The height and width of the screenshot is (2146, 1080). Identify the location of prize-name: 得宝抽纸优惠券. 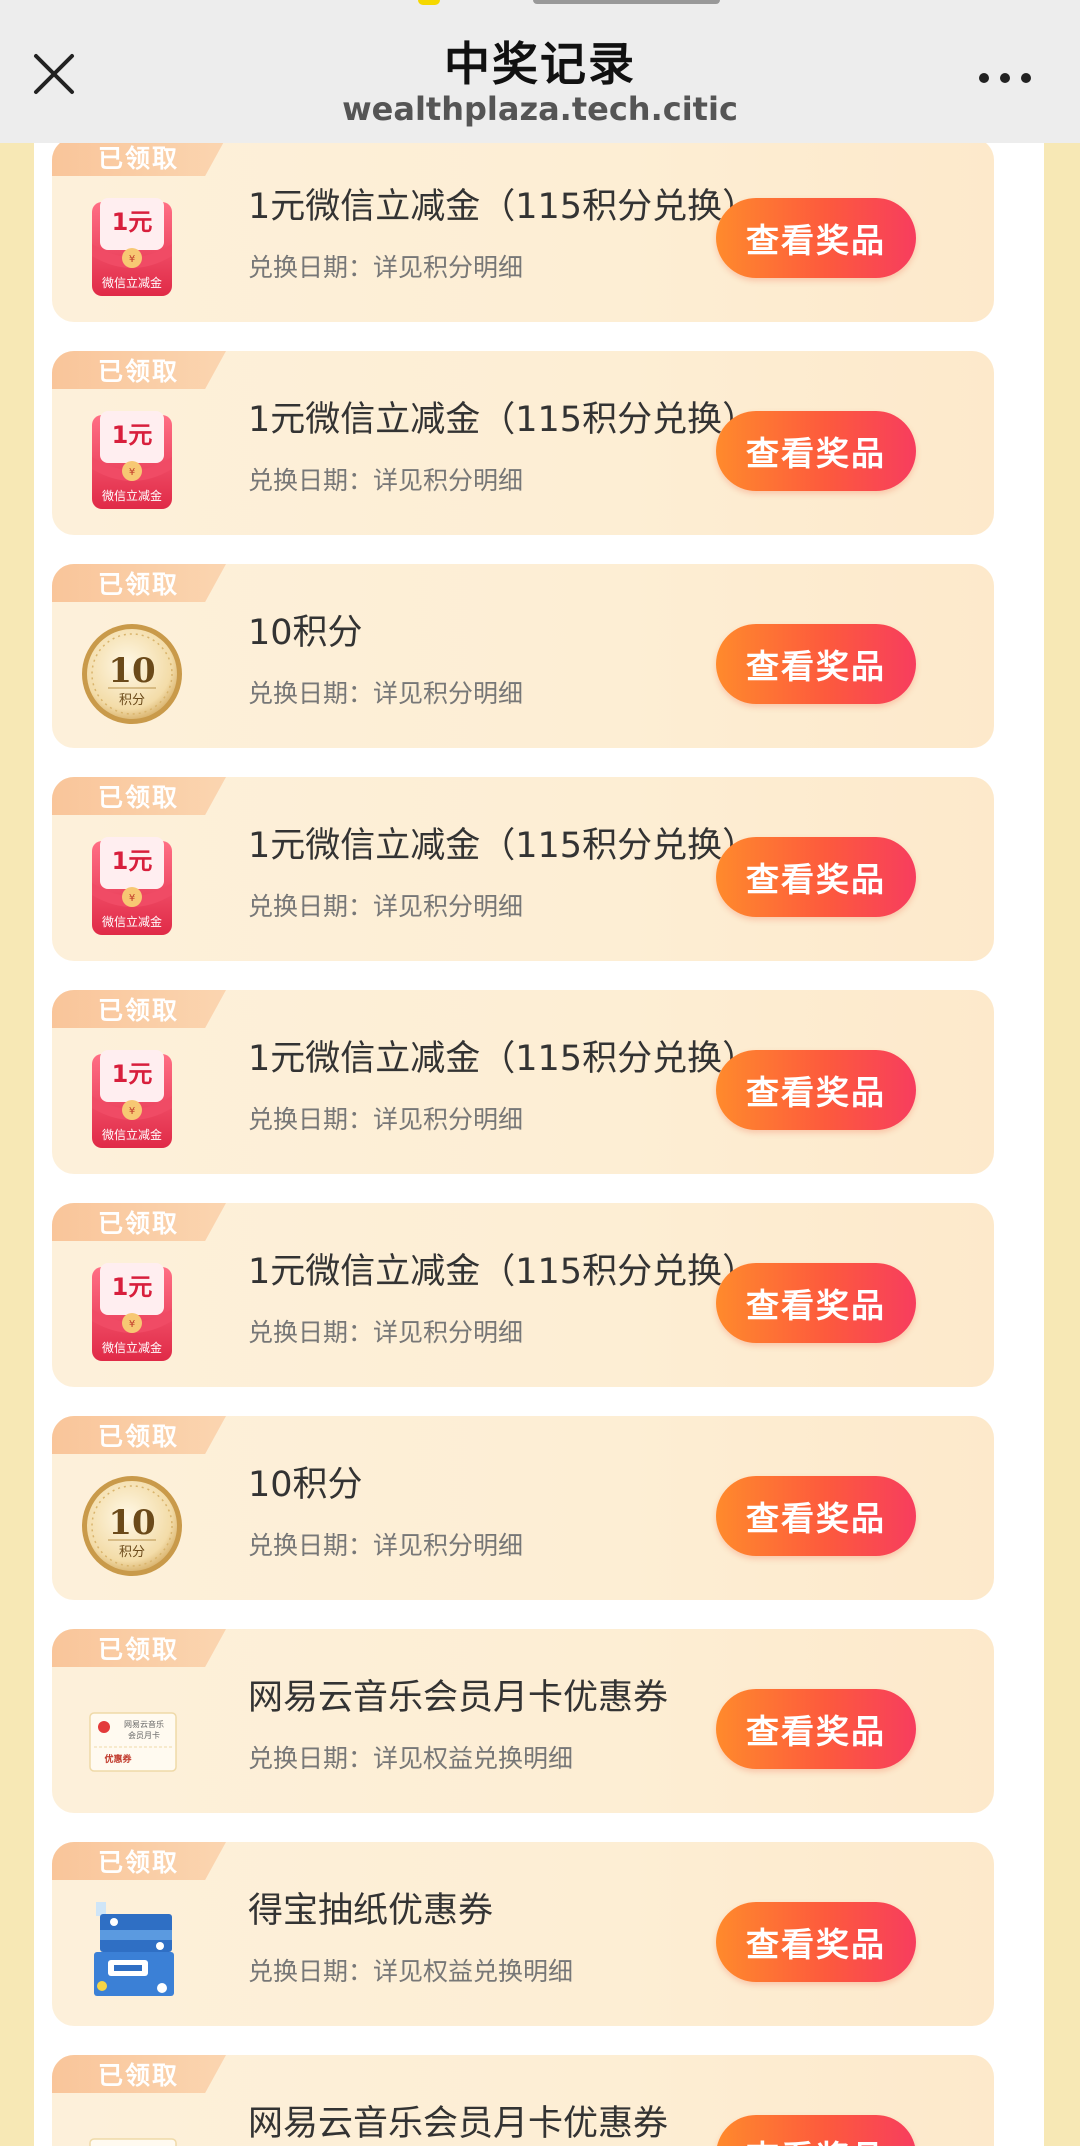
(371, 1911).